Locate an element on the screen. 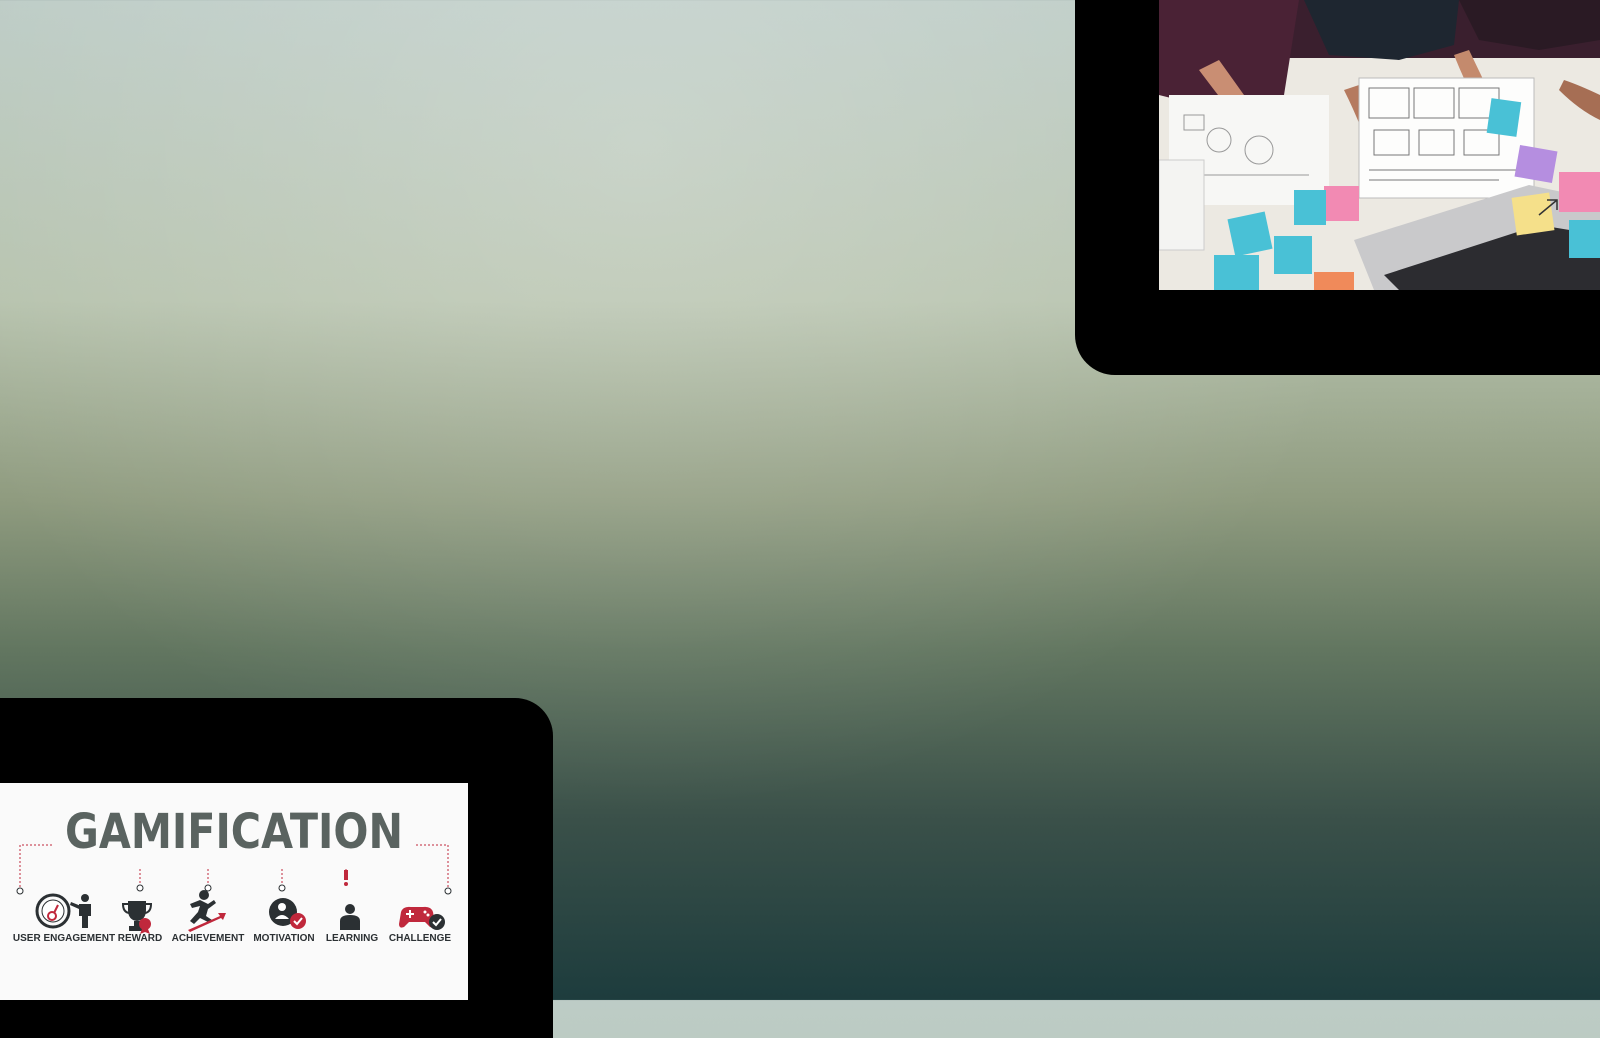 The image size is (1600, 1038). label-user-engagement: USER ENGAGEMENT is located at coordinates (64, 938).